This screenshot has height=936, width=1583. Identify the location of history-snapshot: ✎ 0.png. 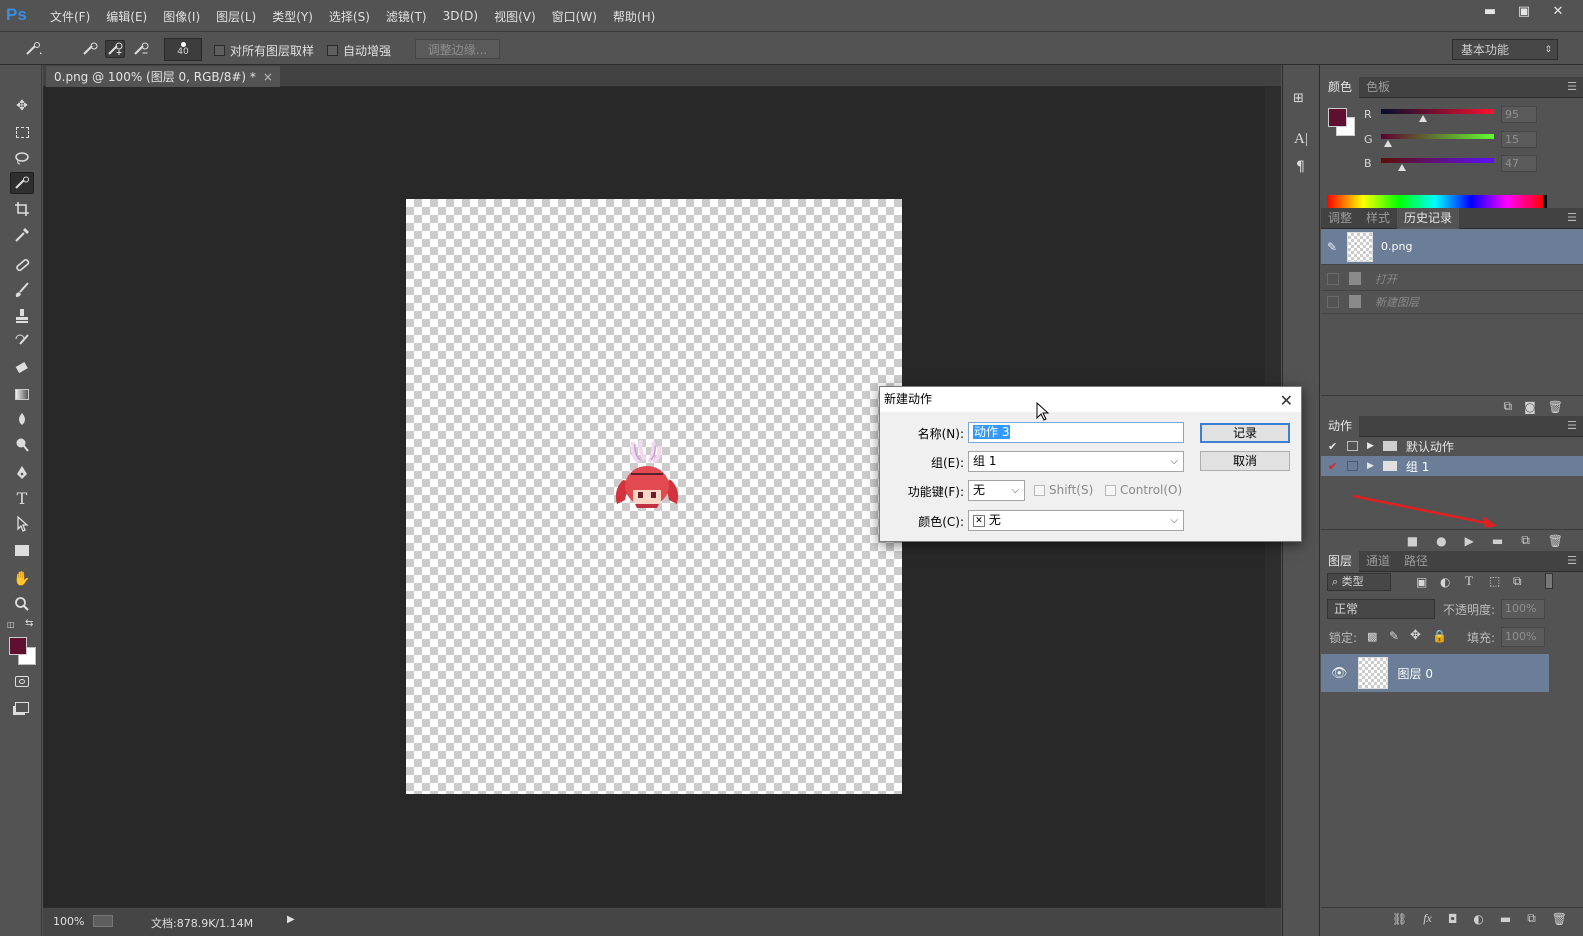
(1452, 247).